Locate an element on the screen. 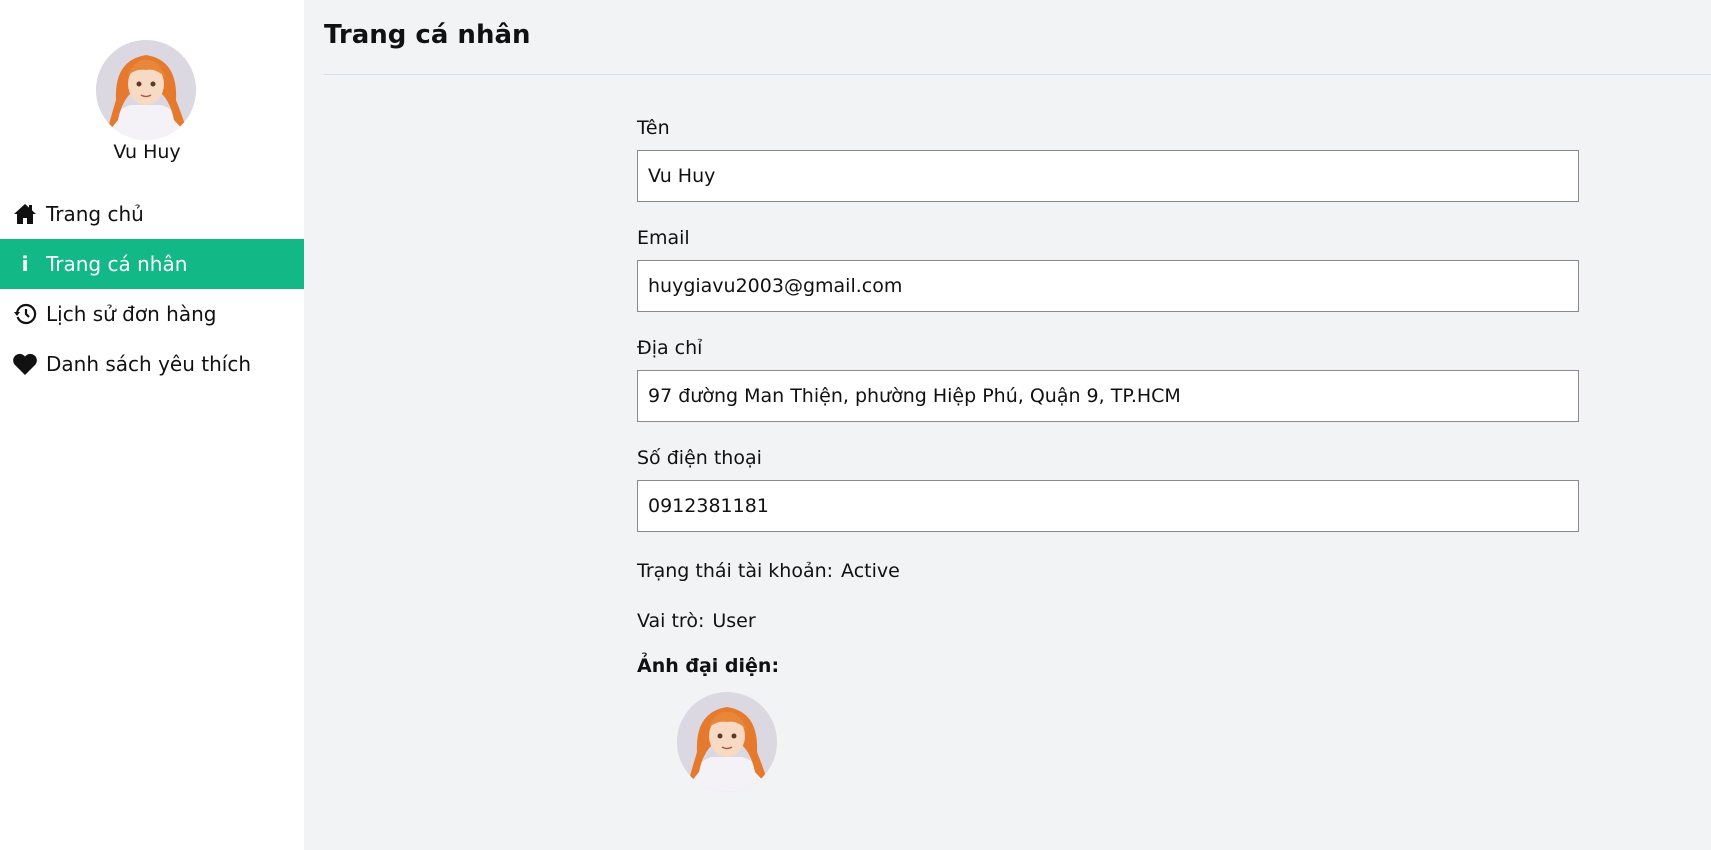  sidebar-item-label: Trang chủ is located at coordinates (95, 214).